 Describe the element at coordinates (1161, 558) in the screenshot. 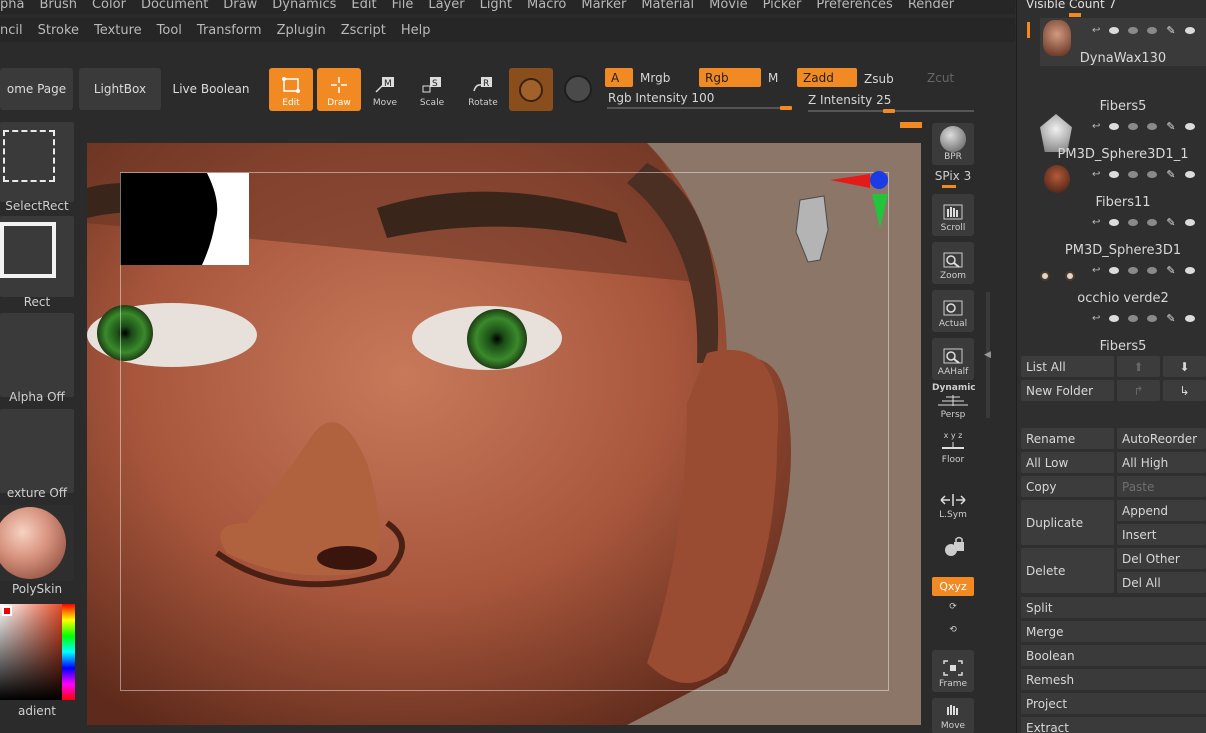

I see `del-other-button: Del Other` at that location.